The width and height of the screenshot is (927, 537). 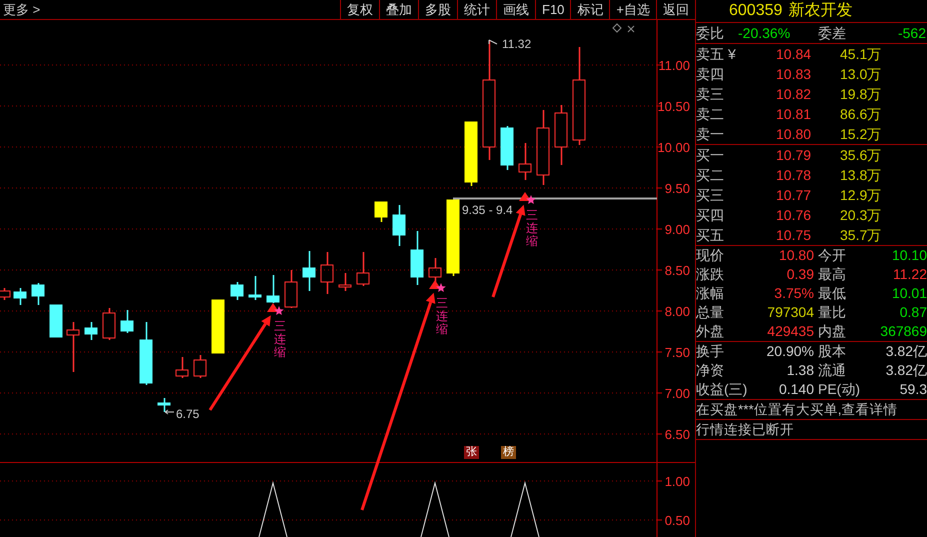 I want to click on status-message: 行情连接已断开, so click(x=811, y=430).